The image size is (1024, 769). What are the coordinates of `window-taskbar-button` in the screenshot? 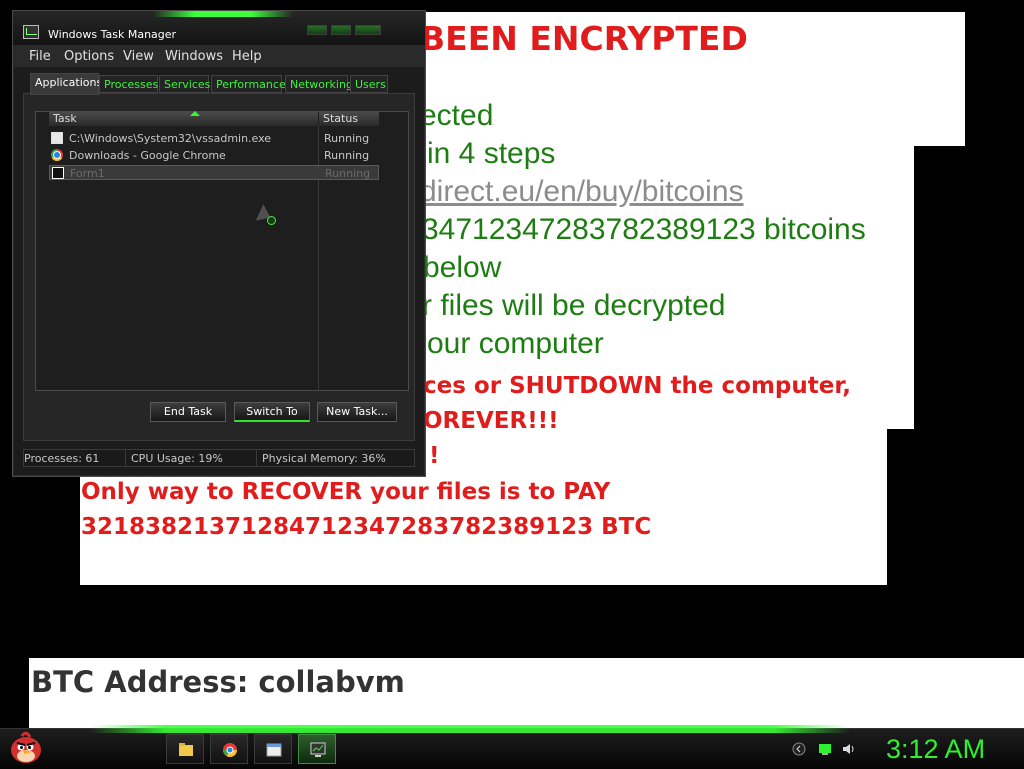 It's located at (273, 749).